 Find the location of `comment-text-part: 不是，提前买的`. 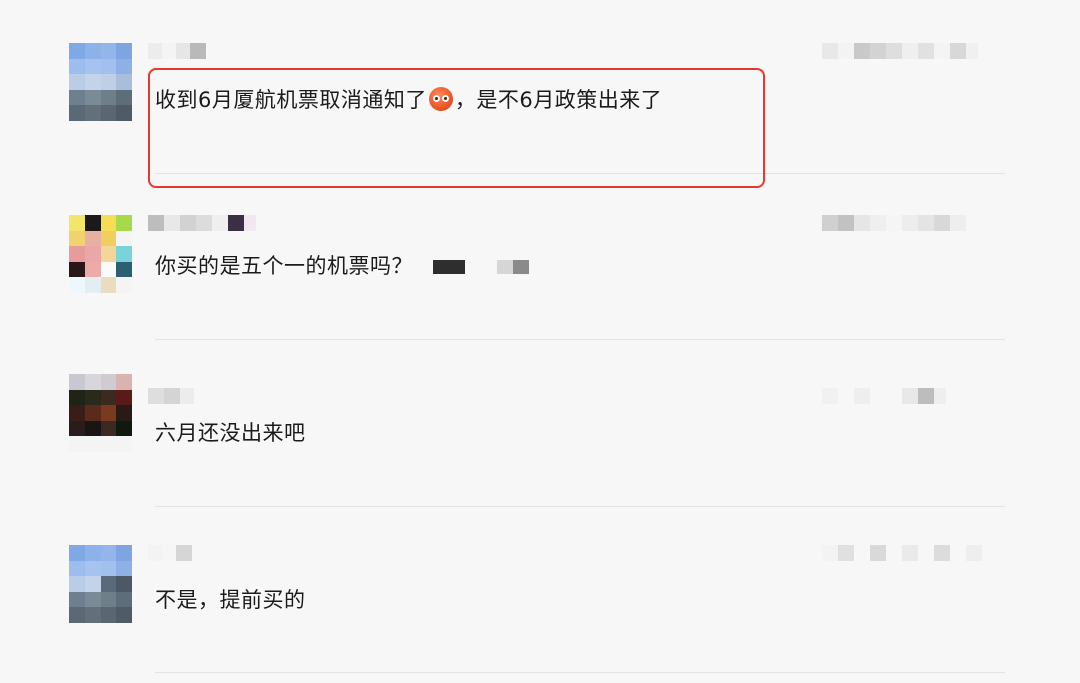

comment-text-part: 不是，提前买的 is located at coordinates (230, 600).